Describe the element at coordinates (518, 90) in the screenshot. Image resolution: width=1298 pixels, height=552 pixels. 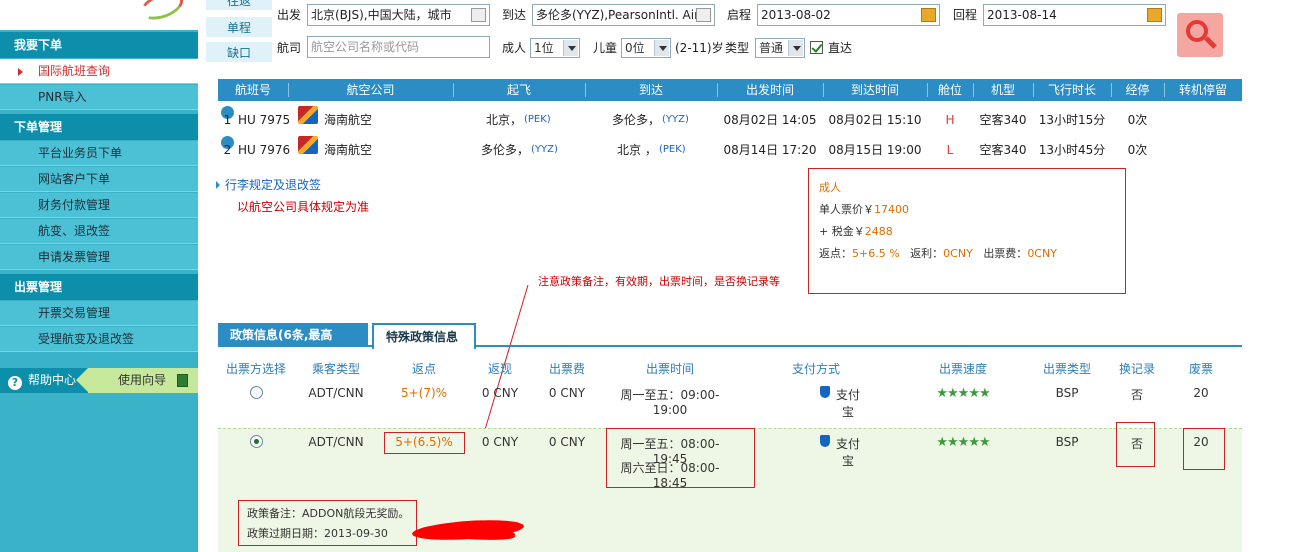
I see `col-depart: 起飞` at that location.